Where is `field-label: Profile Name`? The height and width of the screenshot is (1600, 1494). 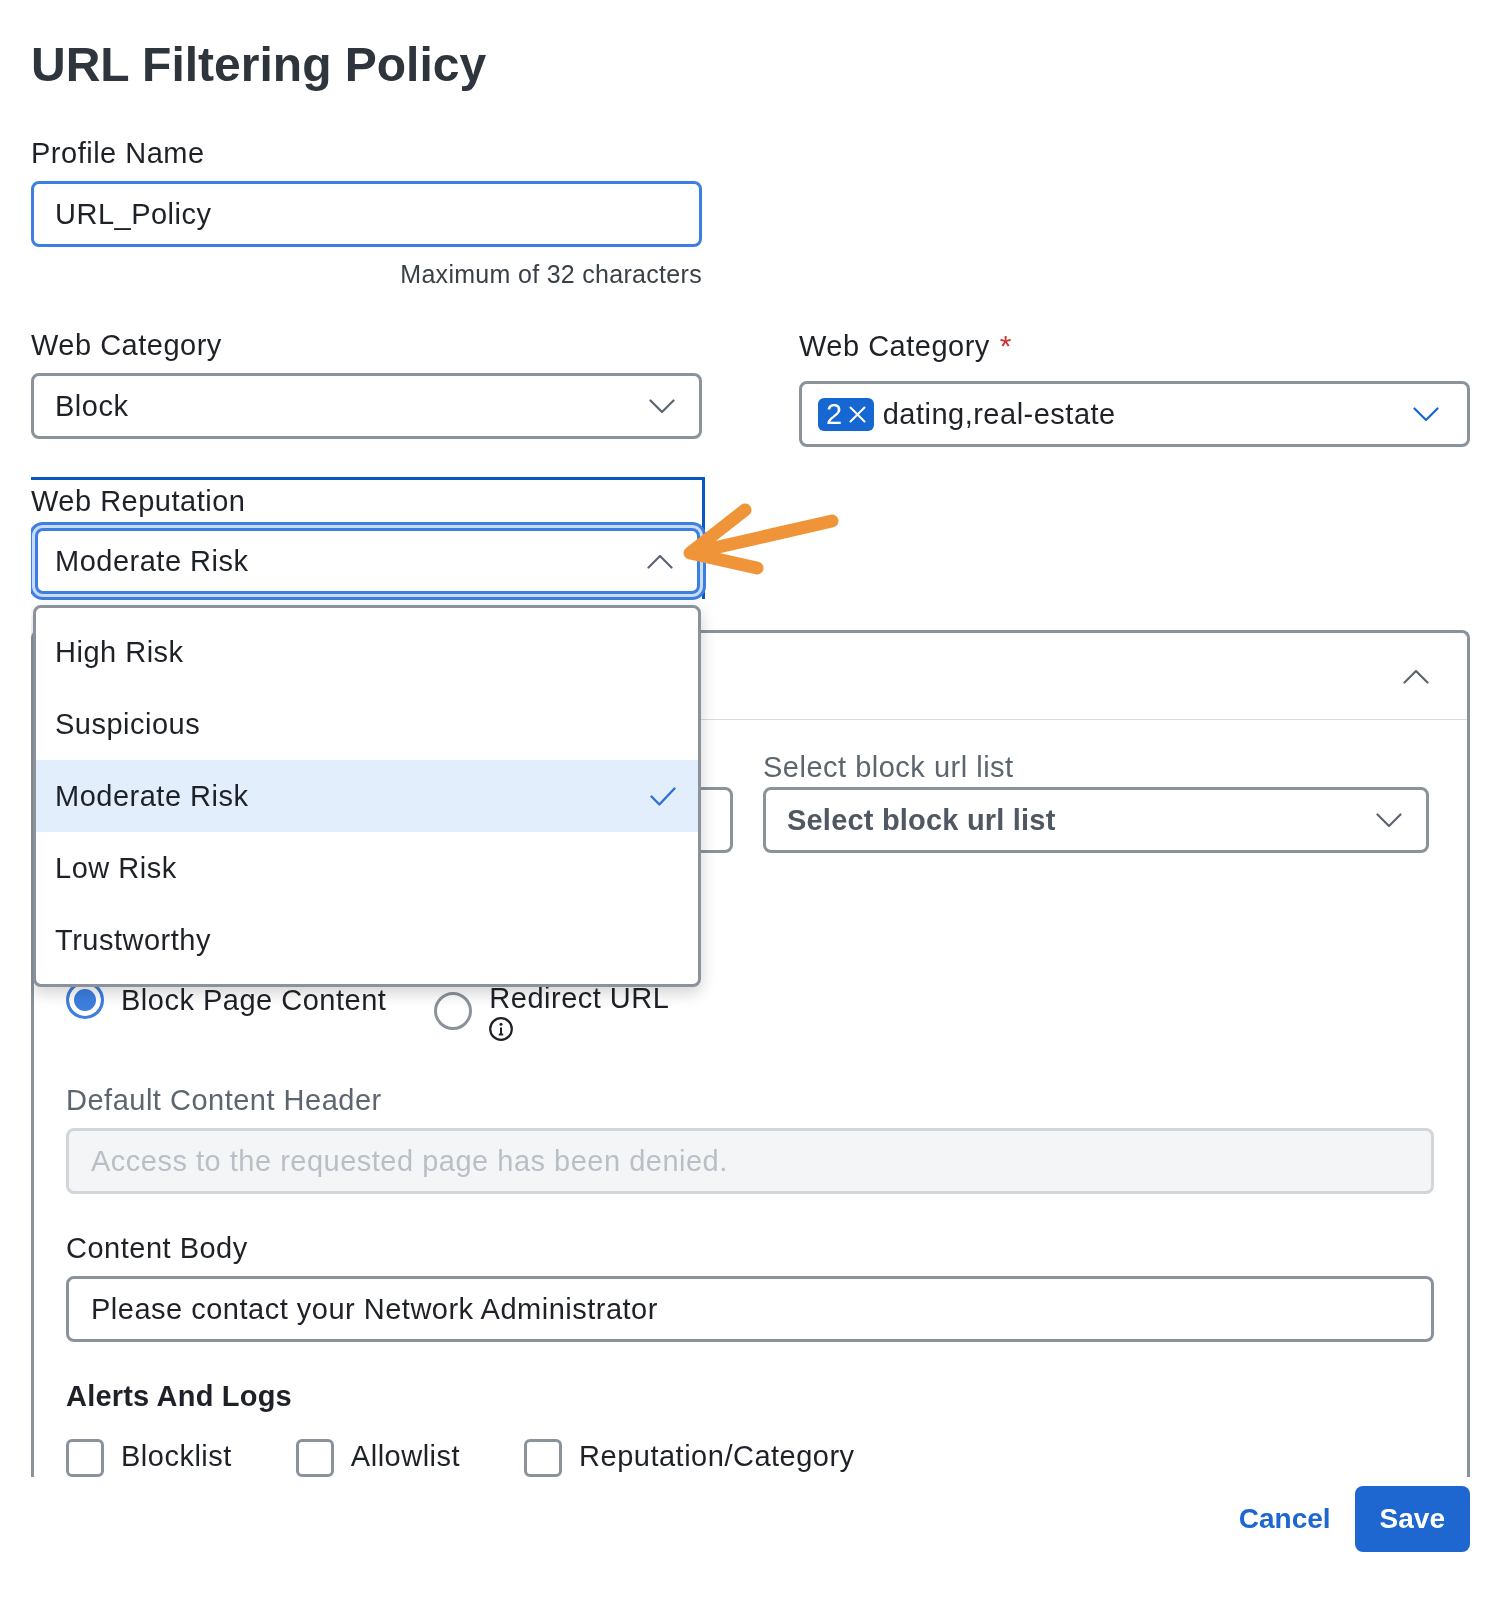 field-label: Profile Name is located at coordinates (118, 153).